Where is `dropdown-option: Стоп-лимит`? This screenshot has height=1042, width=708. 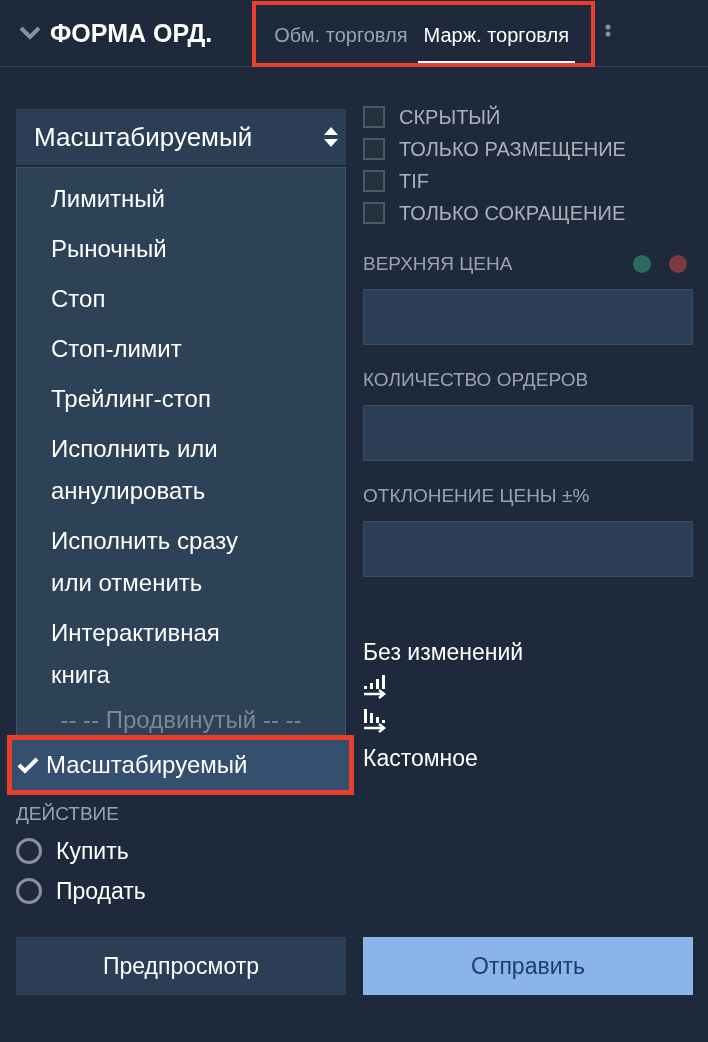
dropdown-option: Стоп-лимит is located at coordinates (181, 349).